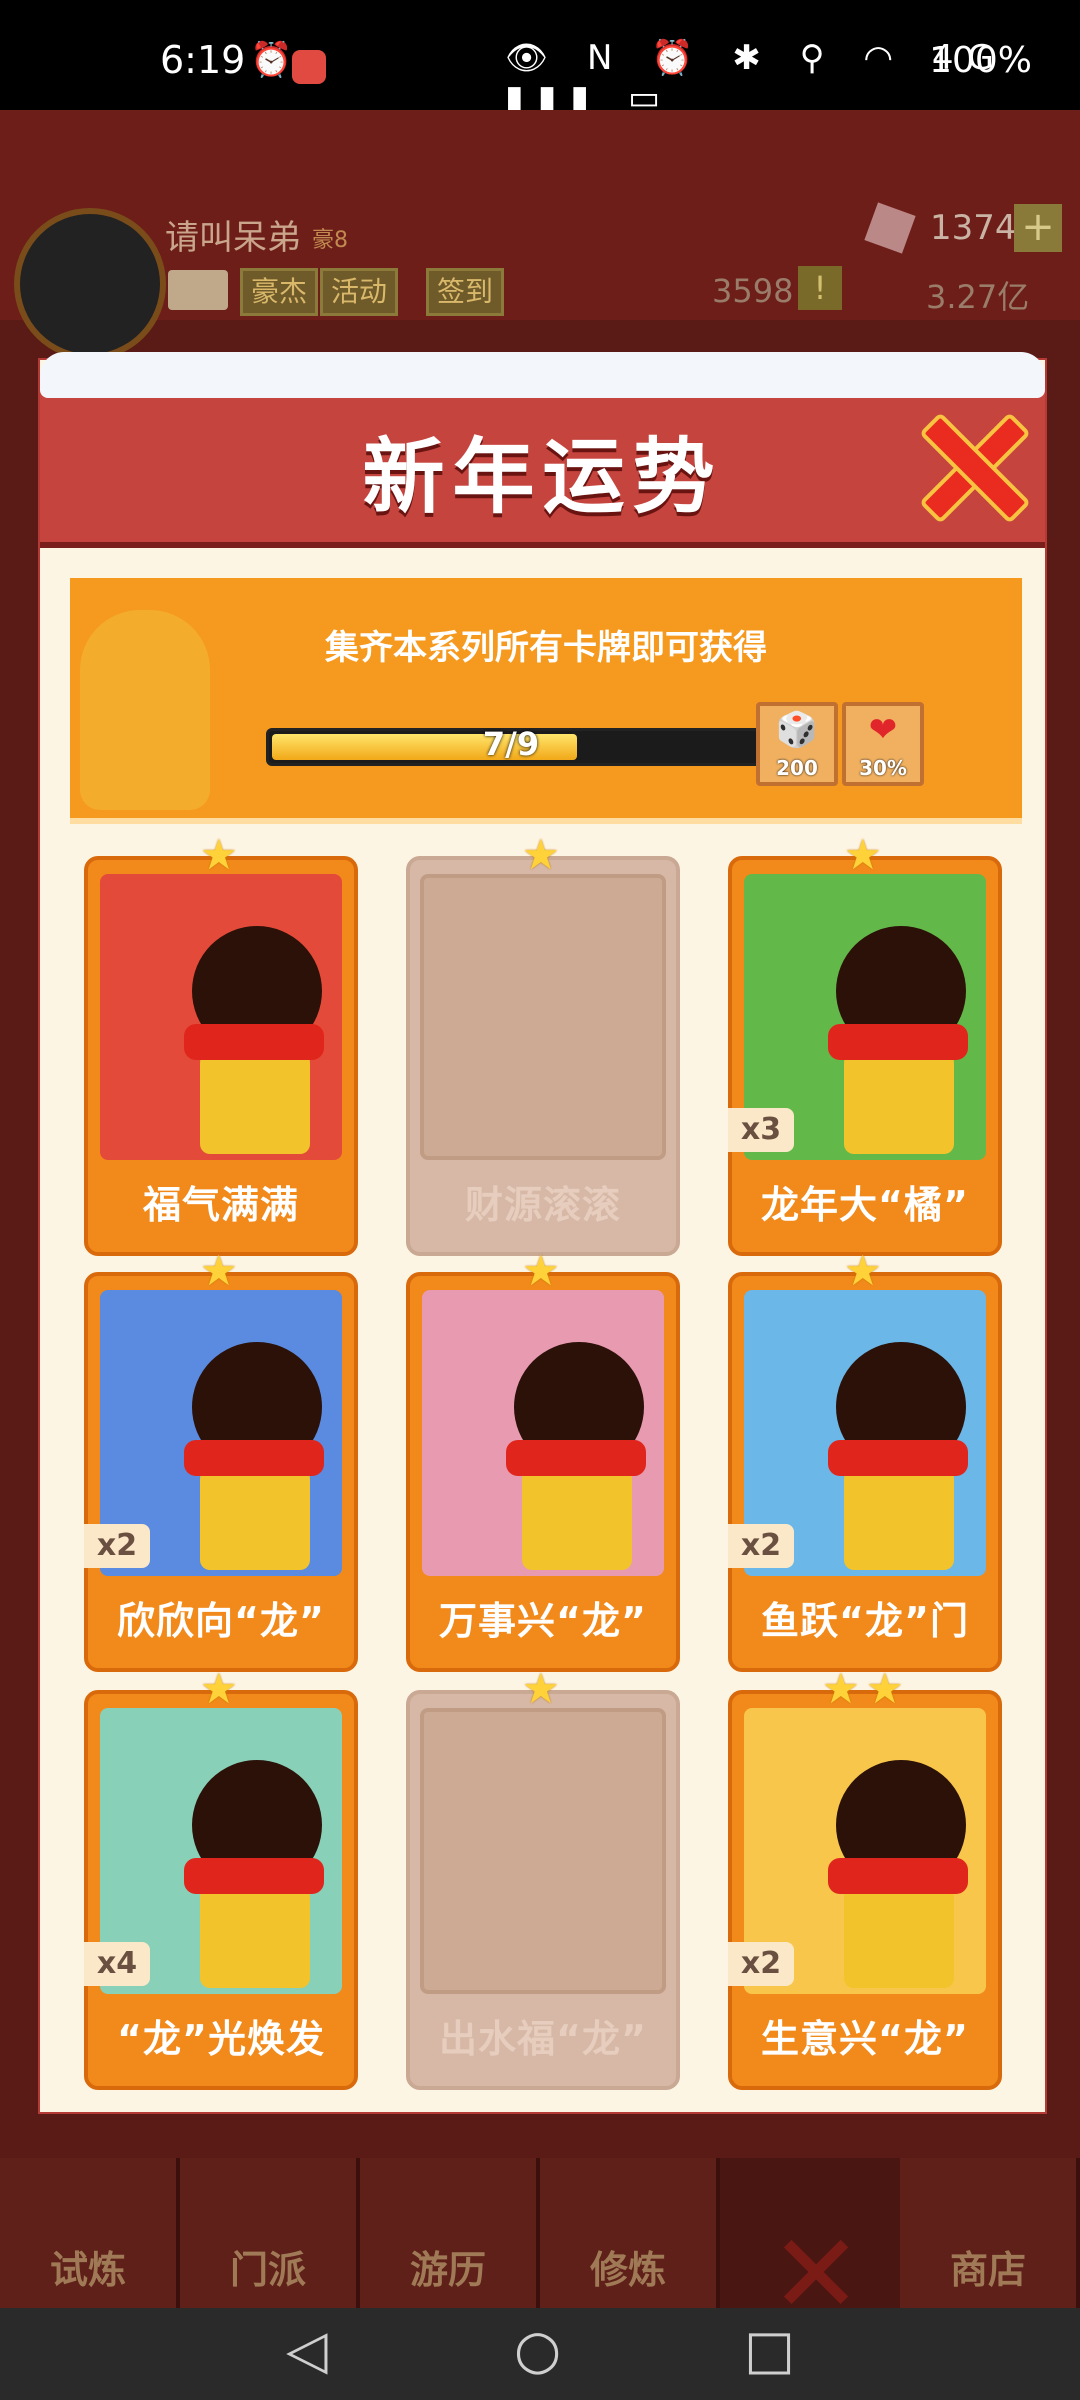  I want to click on app-notification-icon, so click(309, 67).